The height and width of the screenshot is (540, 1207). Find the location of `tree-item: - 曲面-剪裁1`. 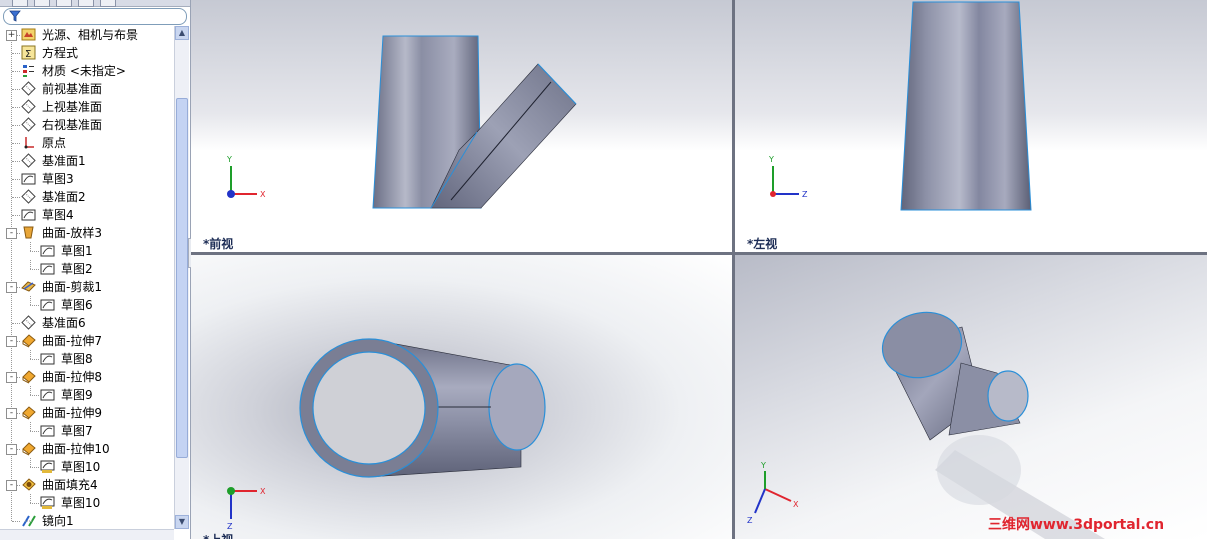

tree-item: - 曲面-剪裁1 is located at coordinates (87, 287).